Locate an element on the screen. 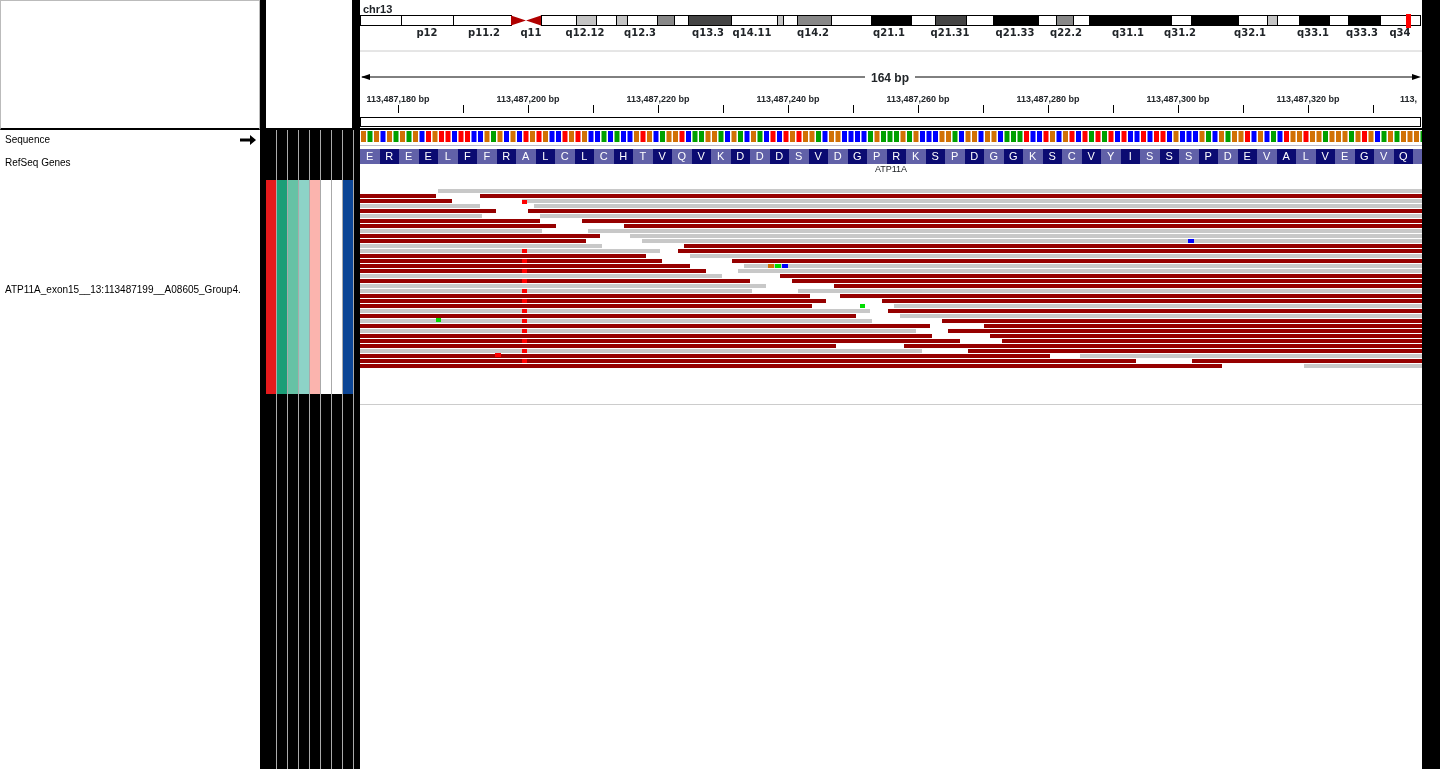  tick-label: 113,487,180 bp is located at coordinates (398, 99).